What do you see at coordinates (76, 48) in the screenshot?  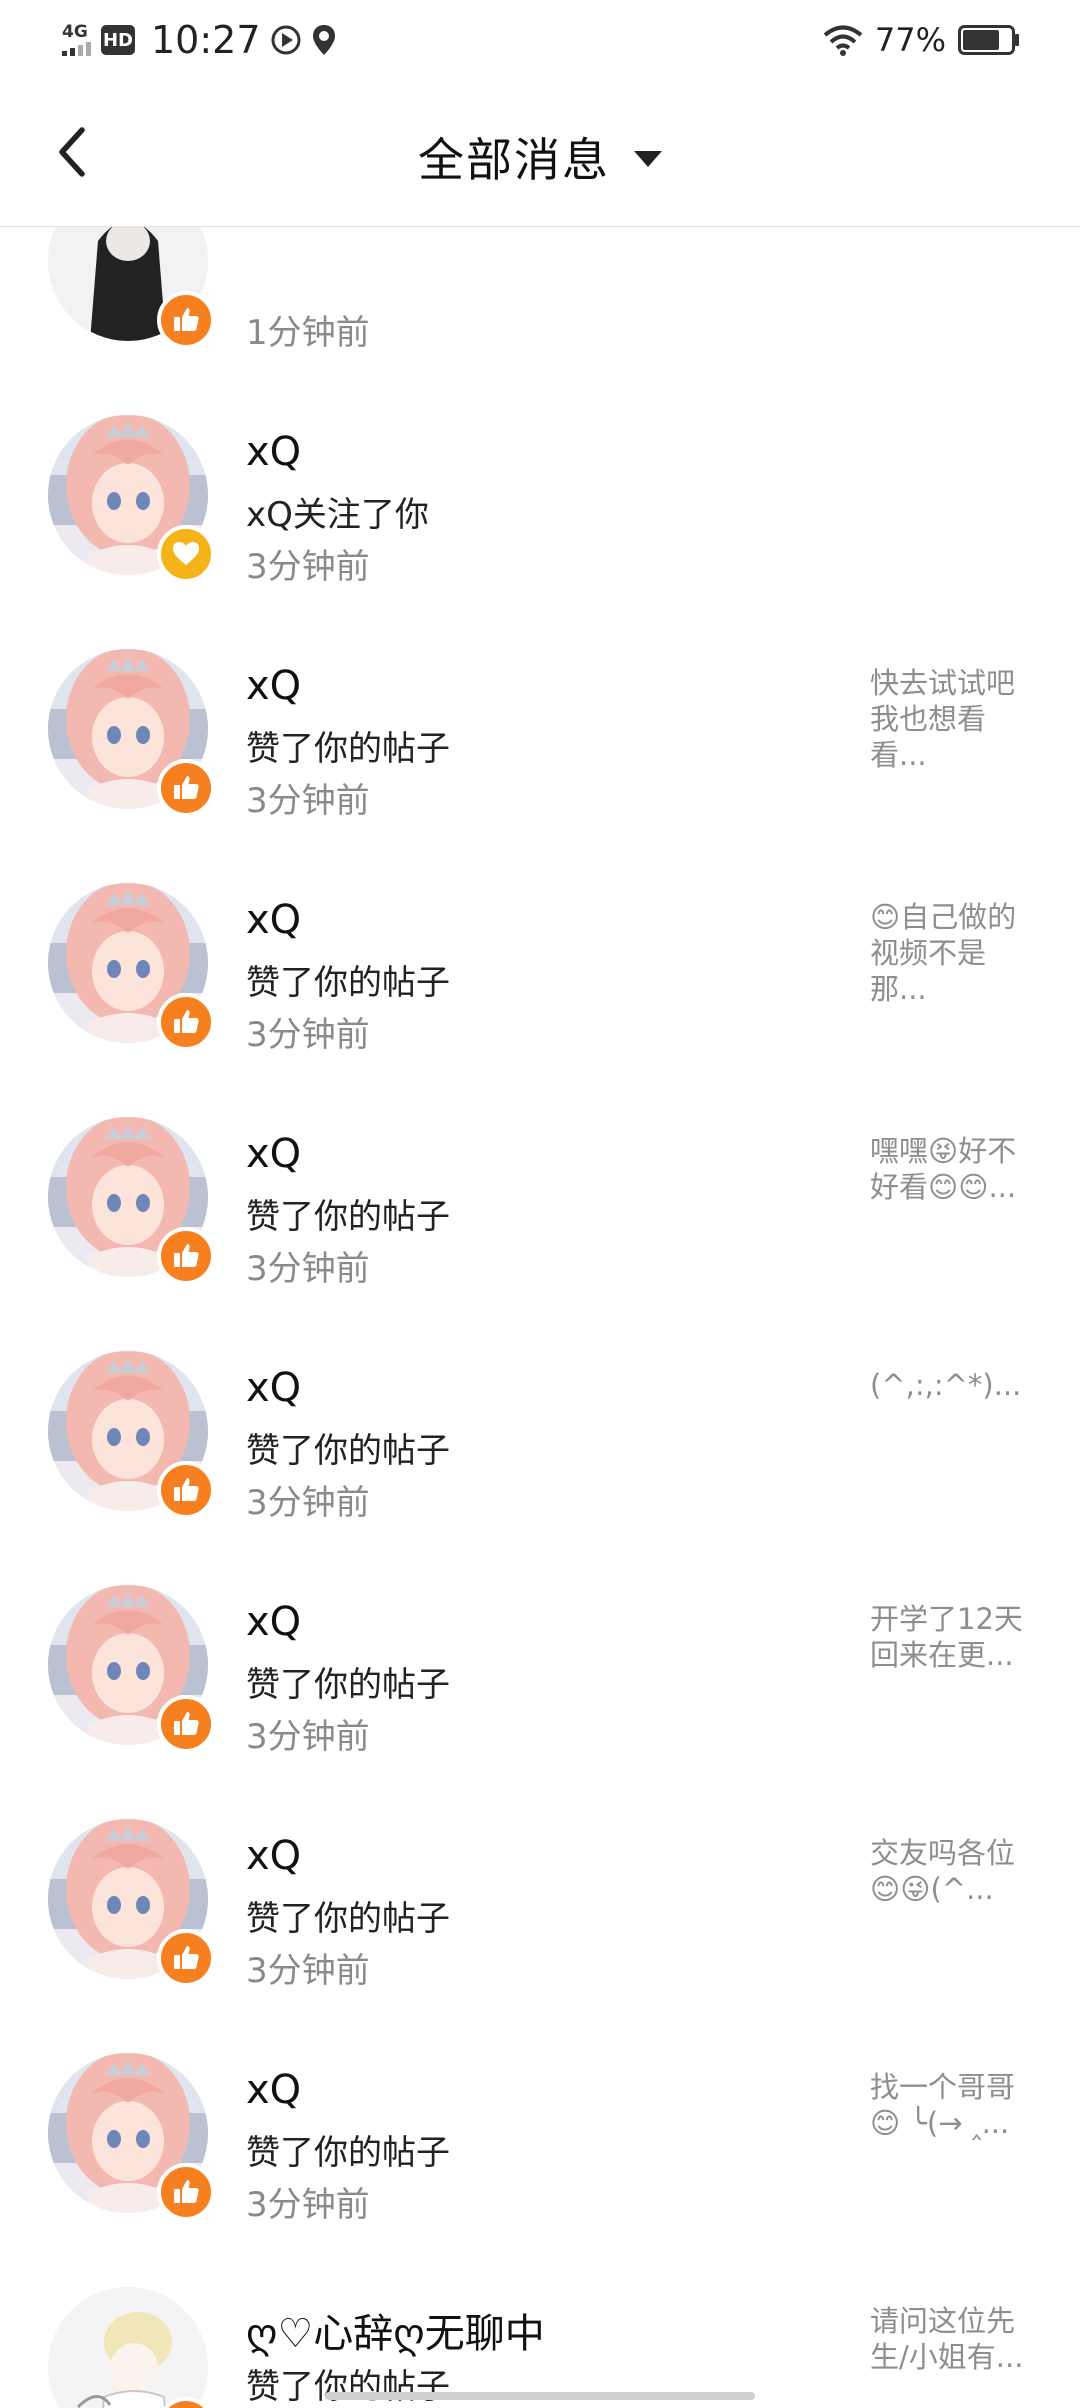 I see `signal-icon` at bounding box center [76, 48].